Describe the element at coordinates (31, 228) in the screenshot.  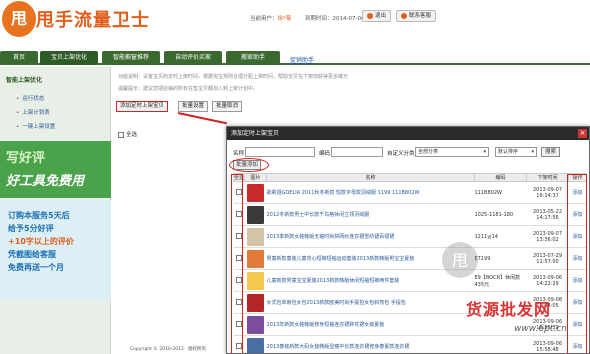
I see `promo2-line2: 给予5分好评` at that location.